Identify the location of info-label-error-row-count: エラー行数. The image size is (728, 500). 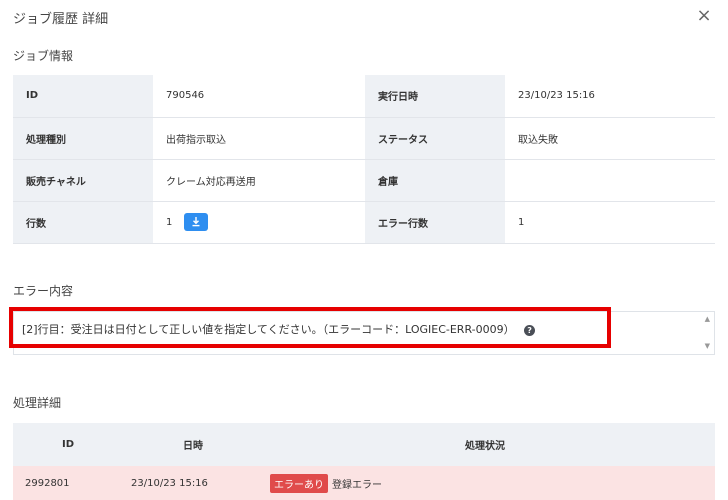
(435, 222).